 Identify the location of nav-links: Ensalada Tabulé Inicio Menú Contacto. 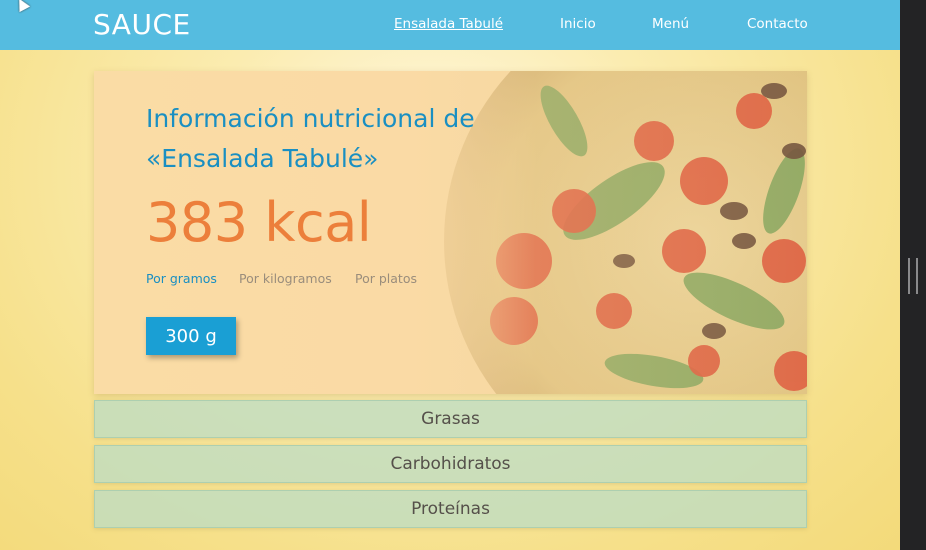
(450, 26).